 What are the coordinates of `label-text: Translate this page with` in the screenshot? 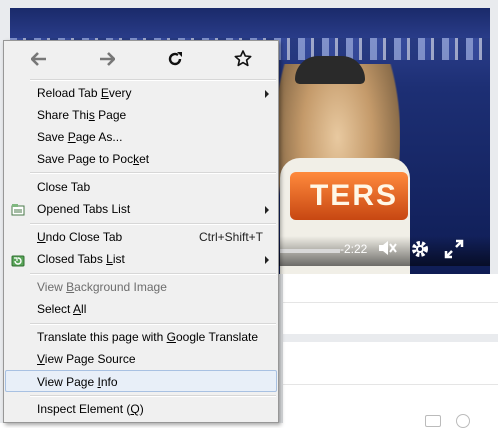 It's located at (102, 337).